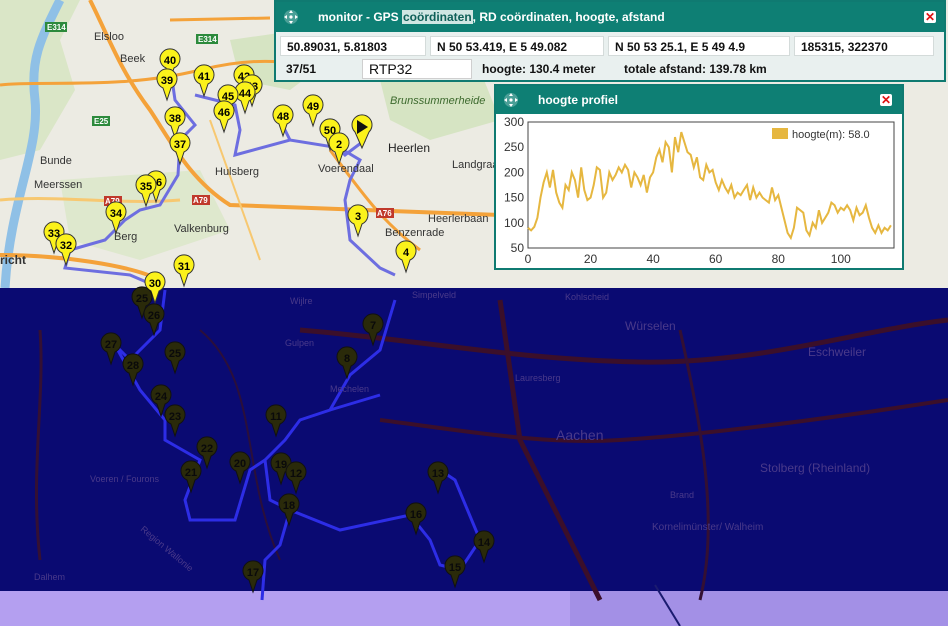 The width and height of the screenshot is (948, 626). I want to click on decimal-coords: 50.89031, 5.81803, so click(353, 46).